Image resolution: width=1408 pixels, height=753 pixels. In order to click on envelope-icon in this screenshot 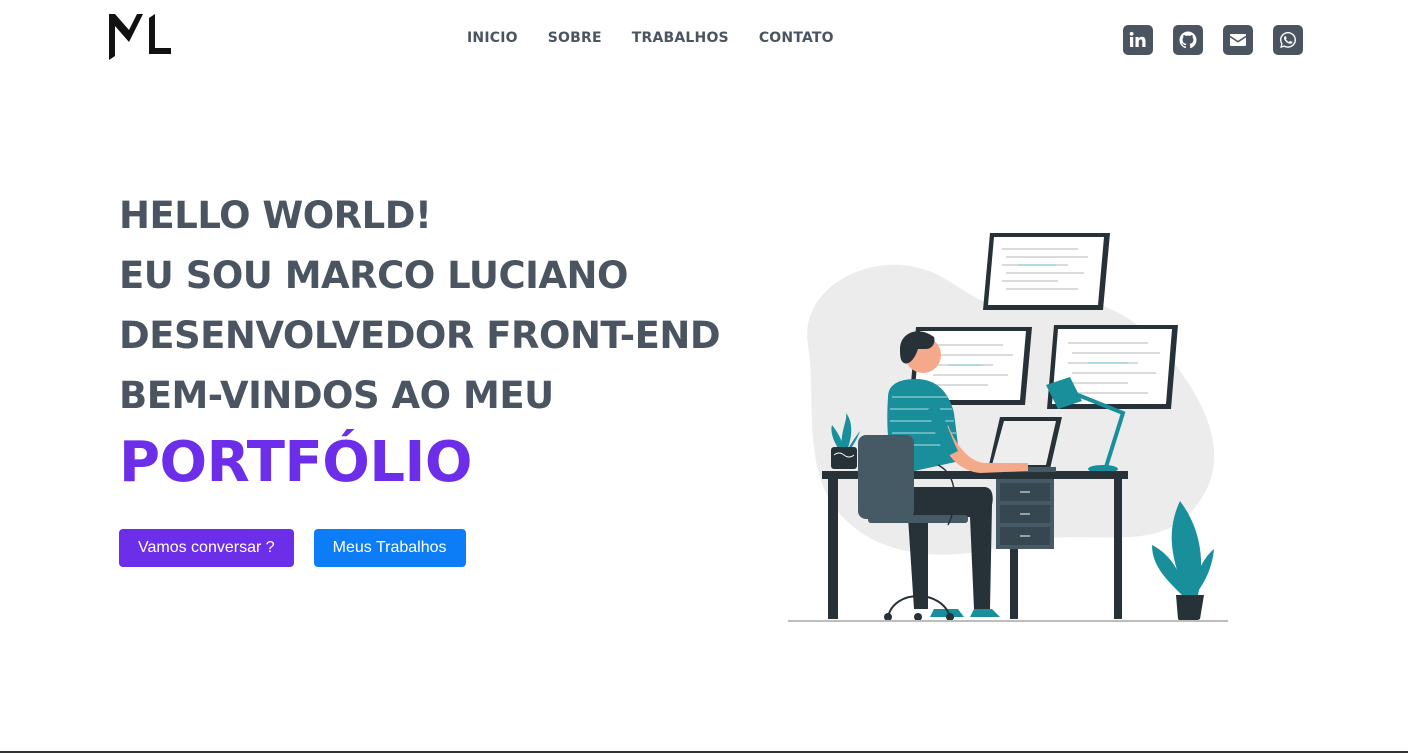, I will do `click(1238, 40)`.